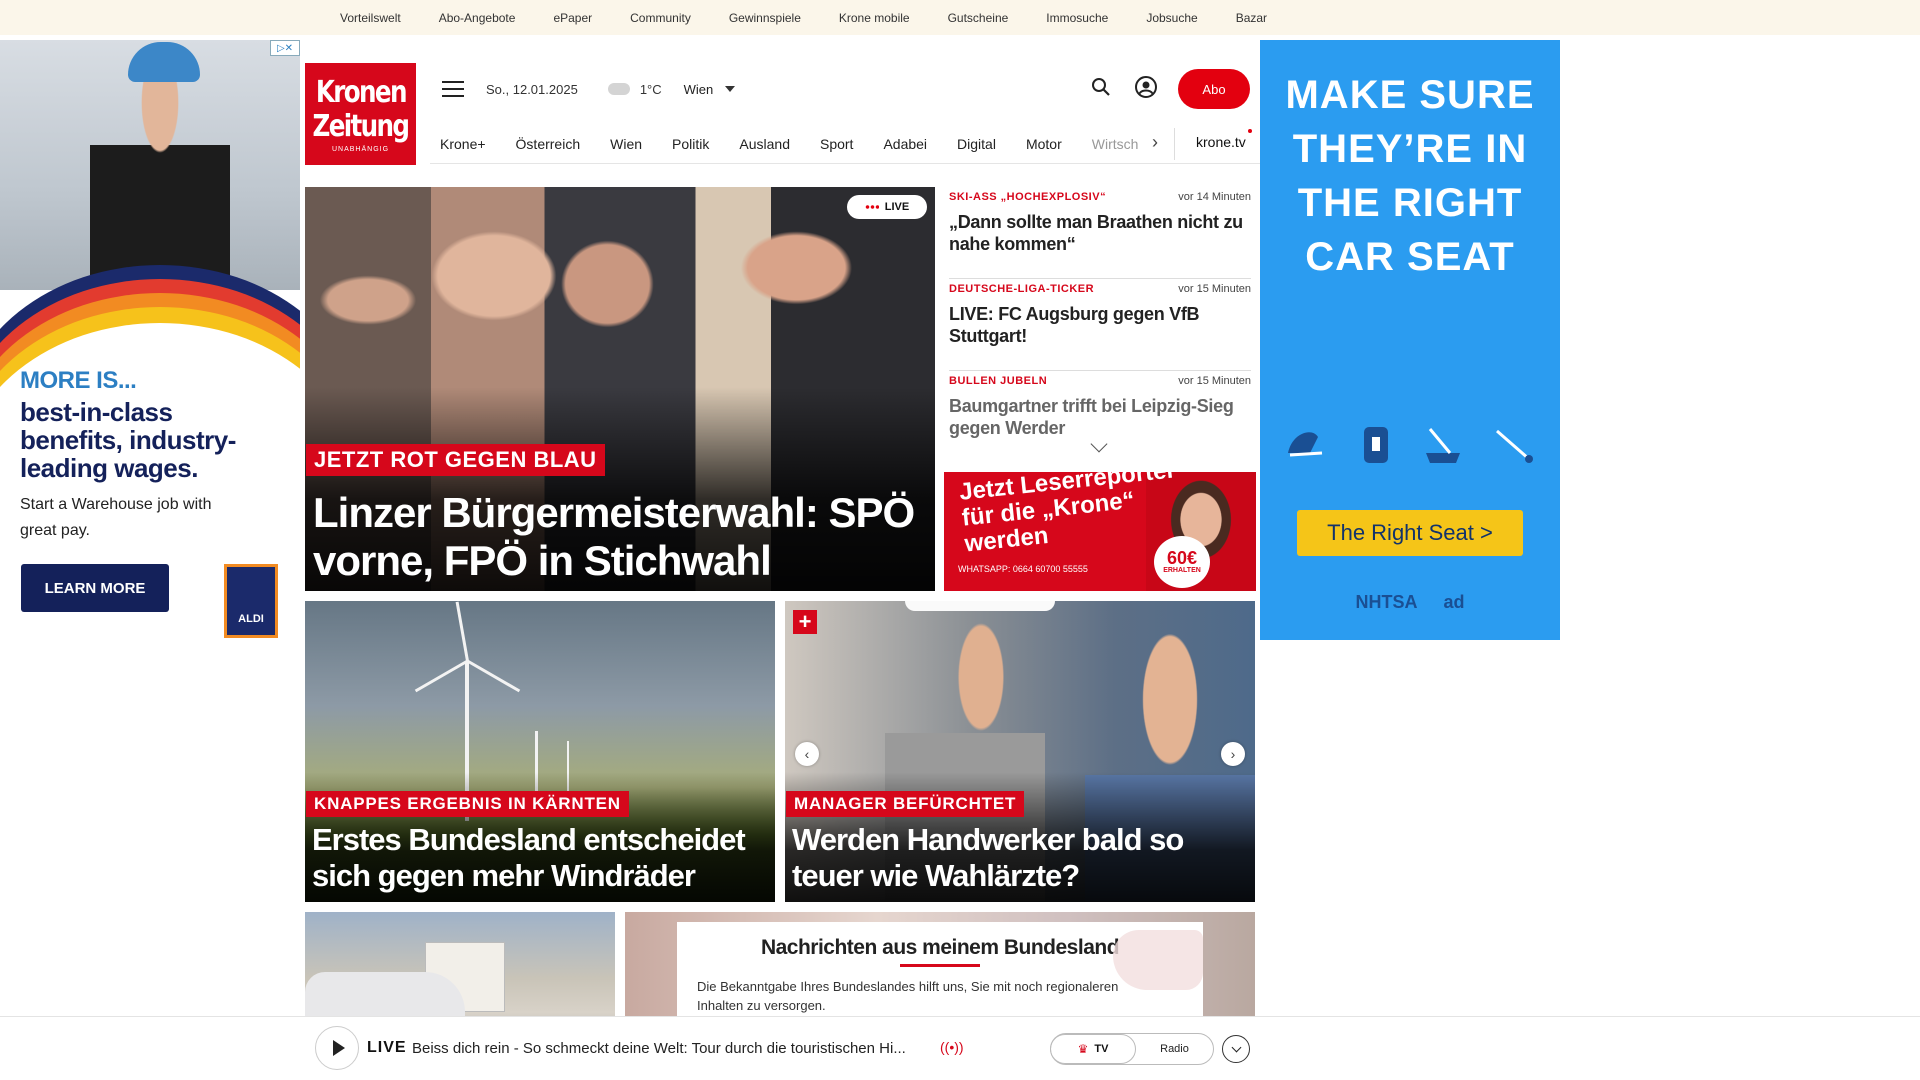 Image resolution: width=1920 pixels, height=1080 pixels. I want to click on tv-radio-toggle: ♛ TV Radio, so click(1132, 1049).